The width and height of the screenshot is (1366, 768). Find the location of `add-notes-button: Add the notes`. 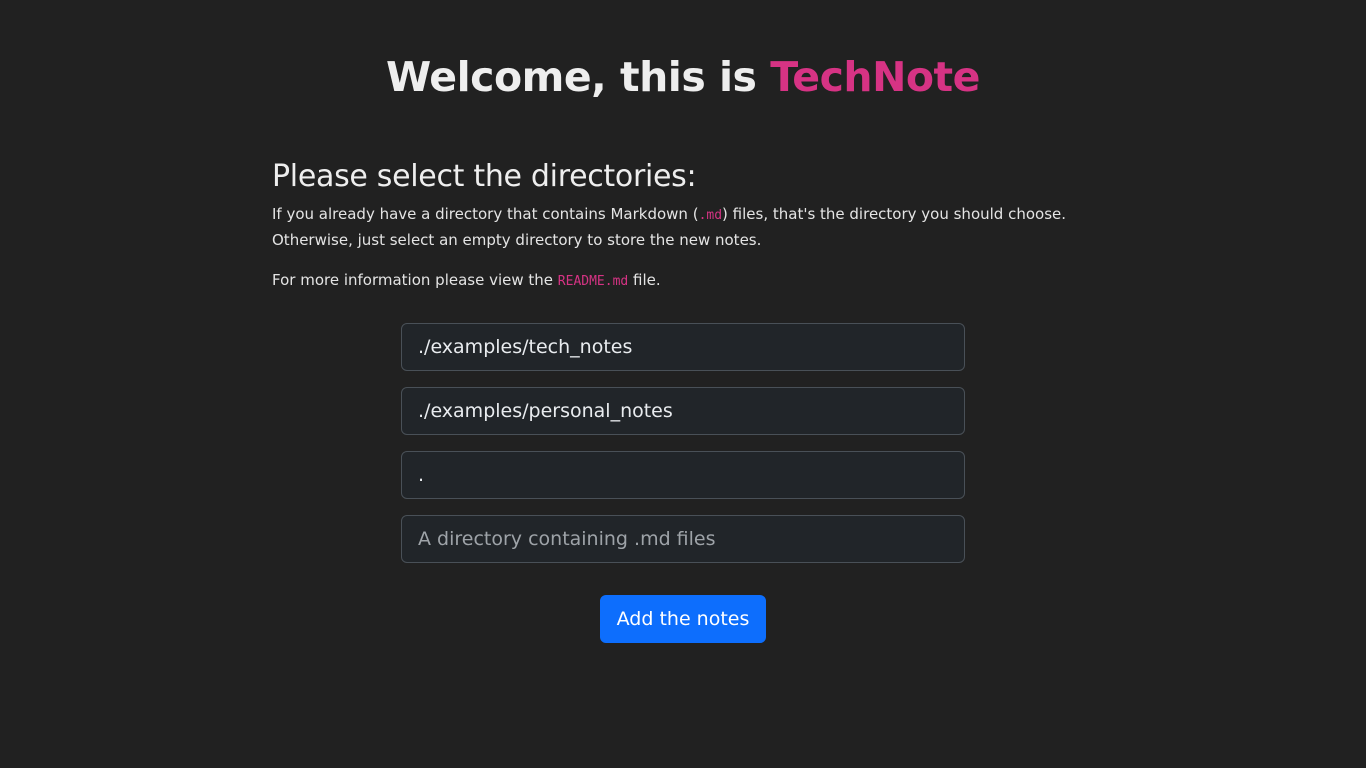

add-notes-button: Add the notes is located at coordinates (683, 619).